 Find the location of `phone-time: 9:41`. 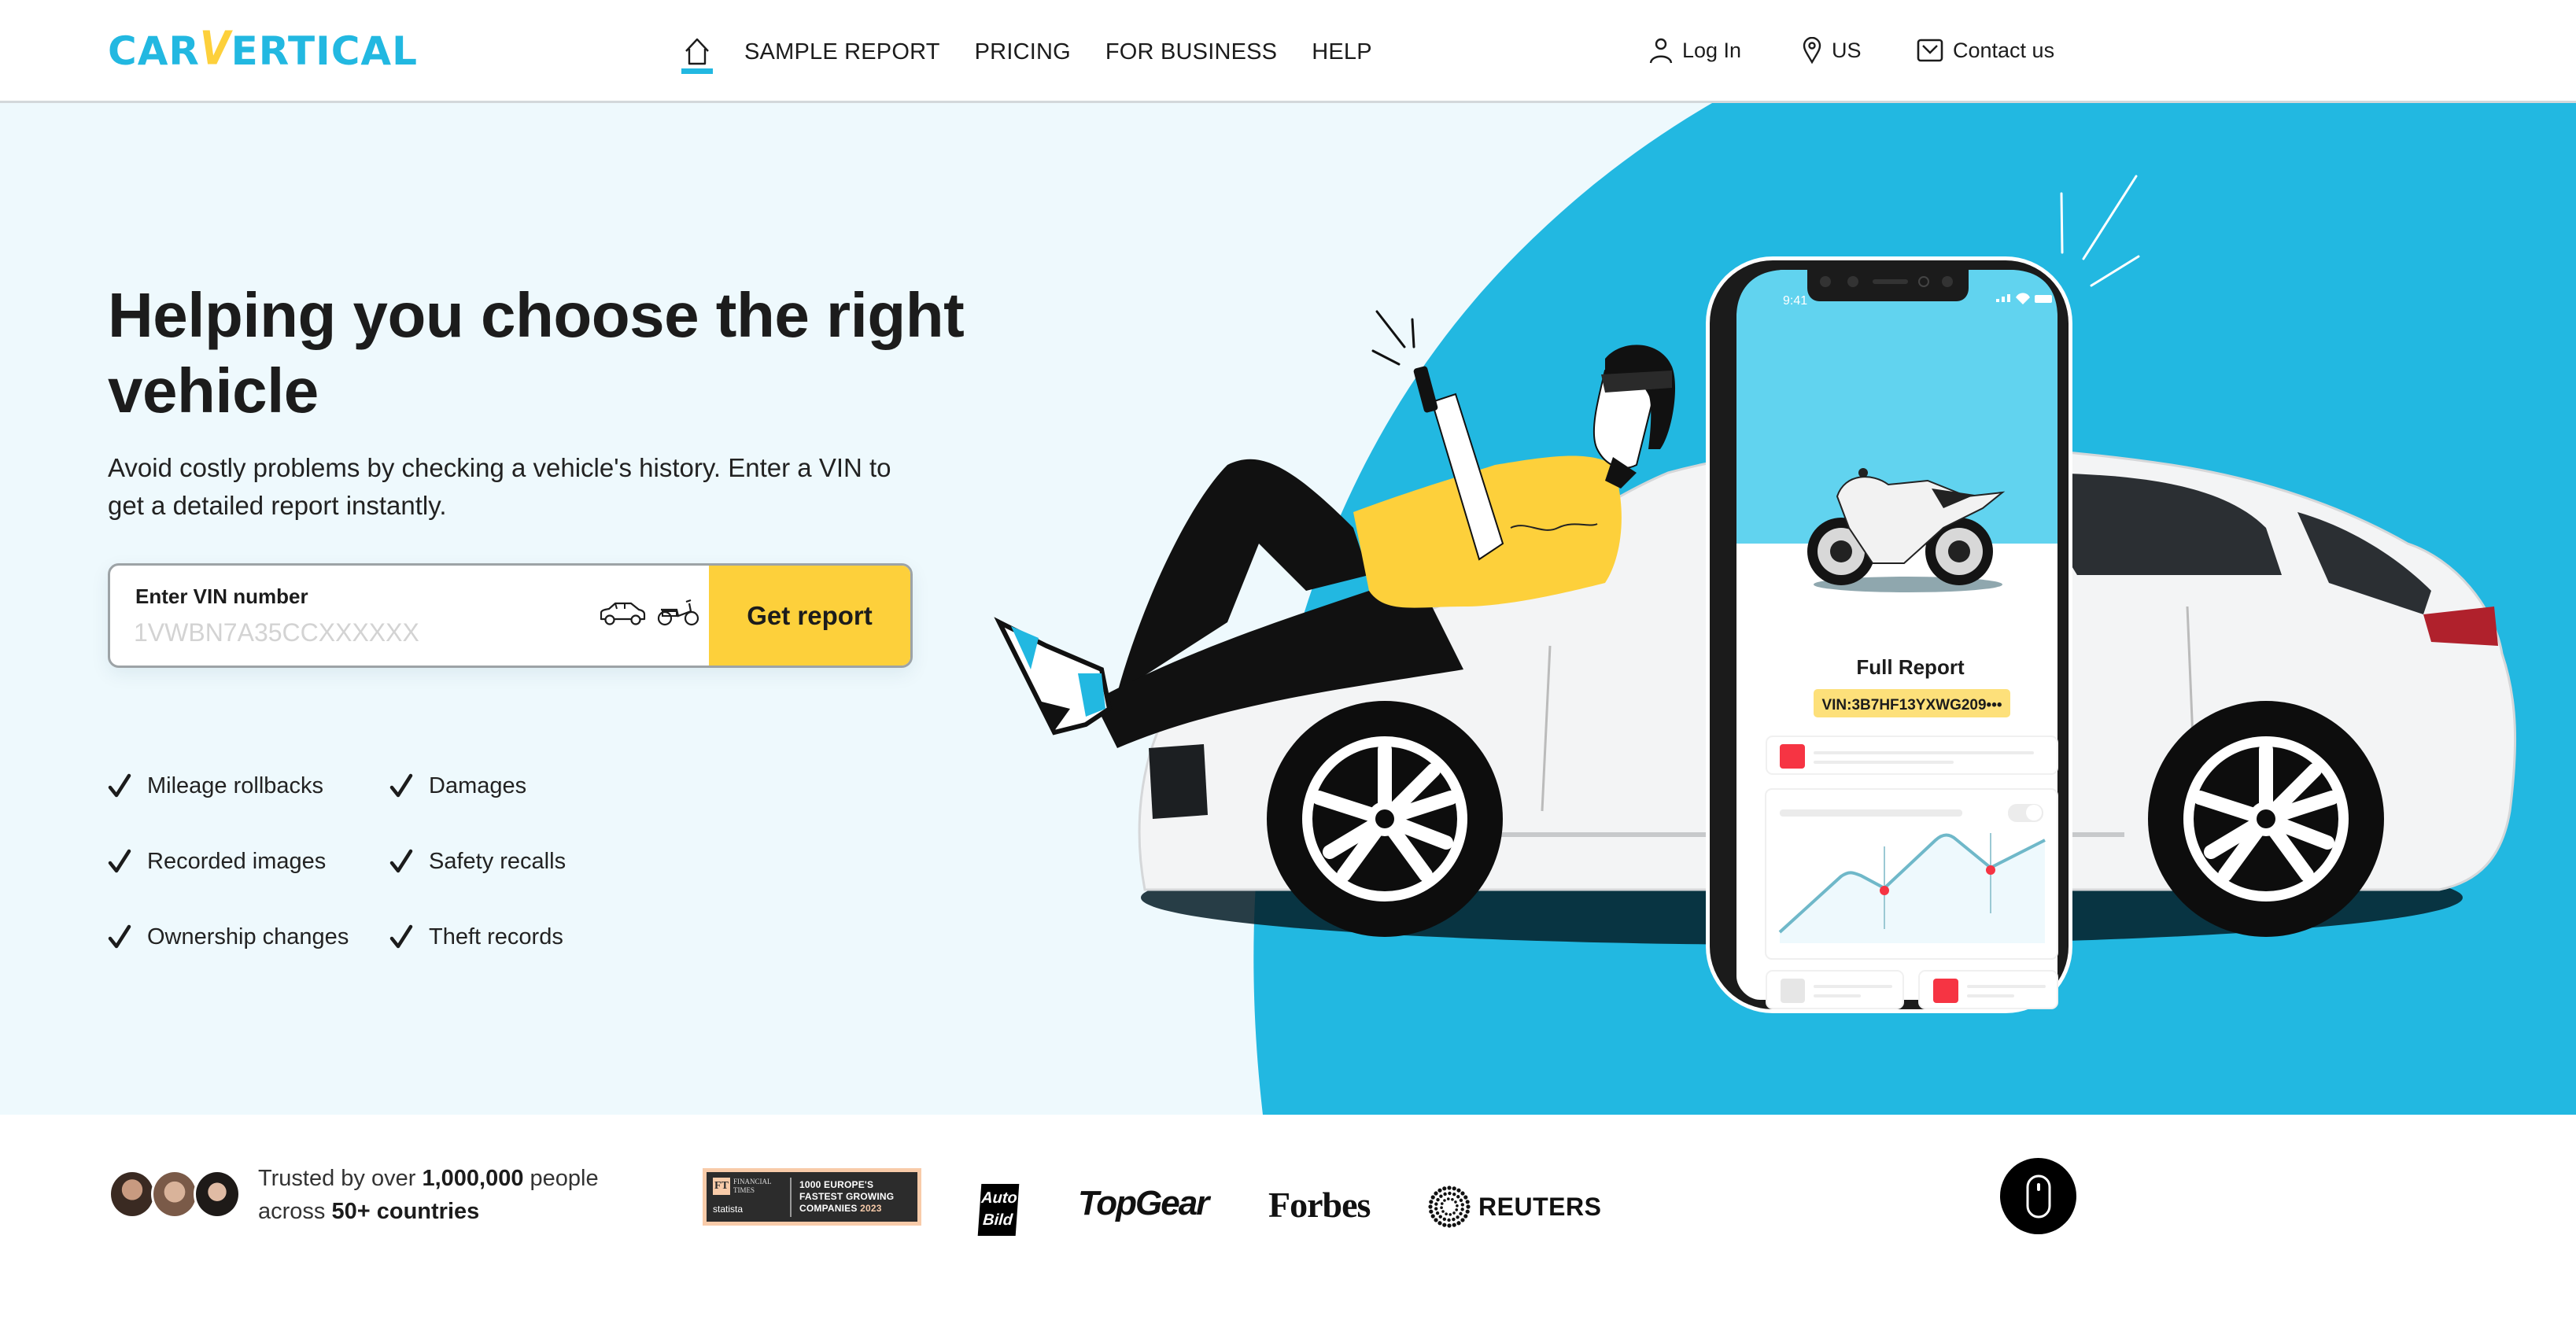

phone-time: 9:41 is located at coordinates (1795, 301).